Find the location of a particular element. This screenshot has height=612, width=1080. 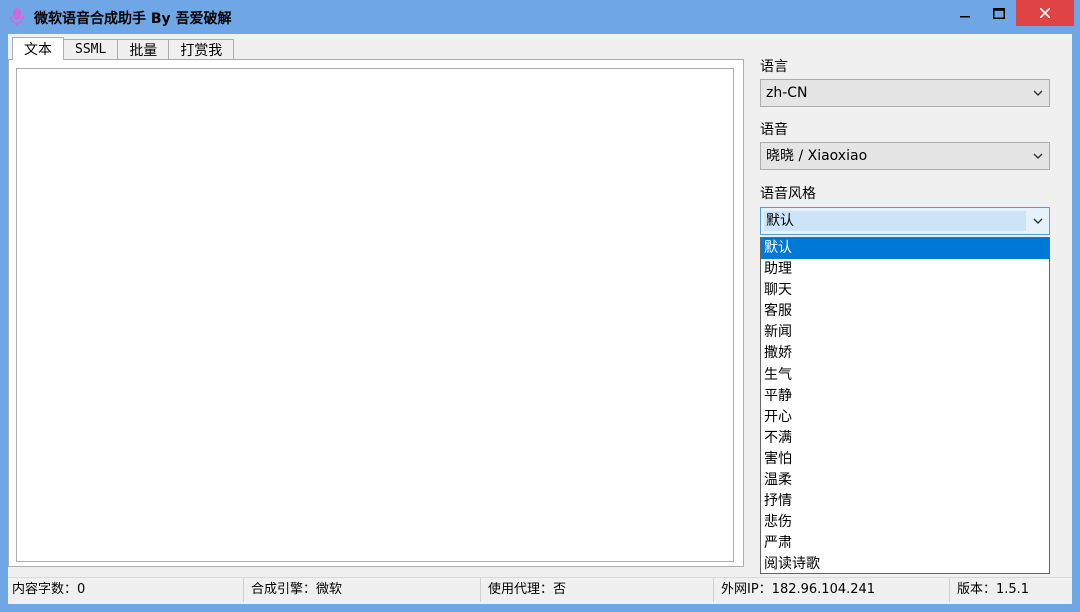

voice-select: 晓晓 / Xiaoxiao is located at coordinates (905, 156).